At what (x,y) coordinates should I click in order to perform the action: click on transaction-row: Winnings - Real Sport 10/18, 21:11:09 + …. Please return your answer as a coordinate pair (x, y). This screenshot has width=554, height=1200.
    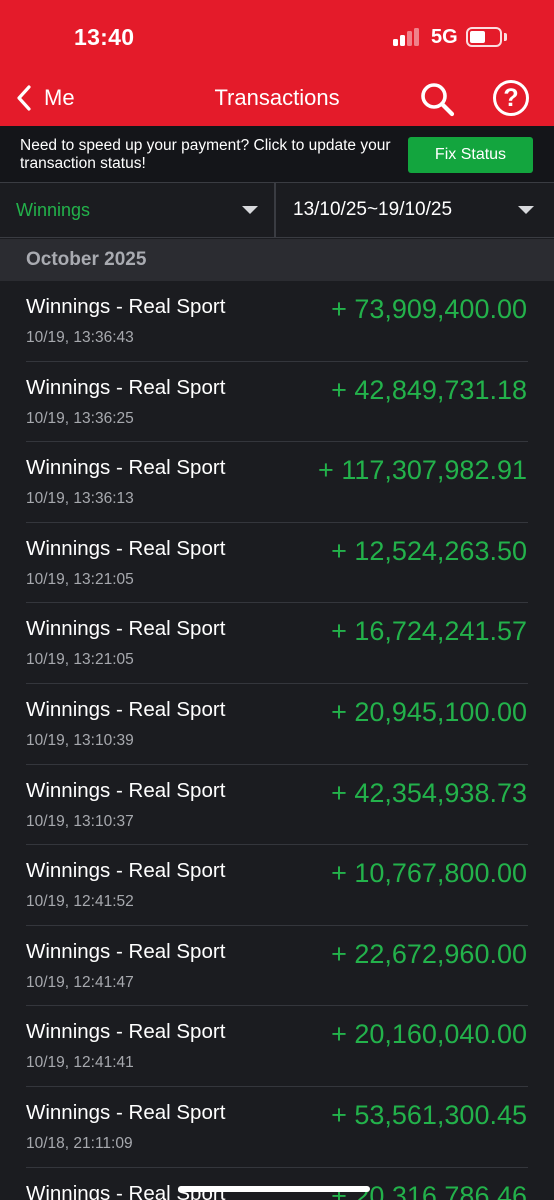
    Looking at the image, I should click on (277, 1127).